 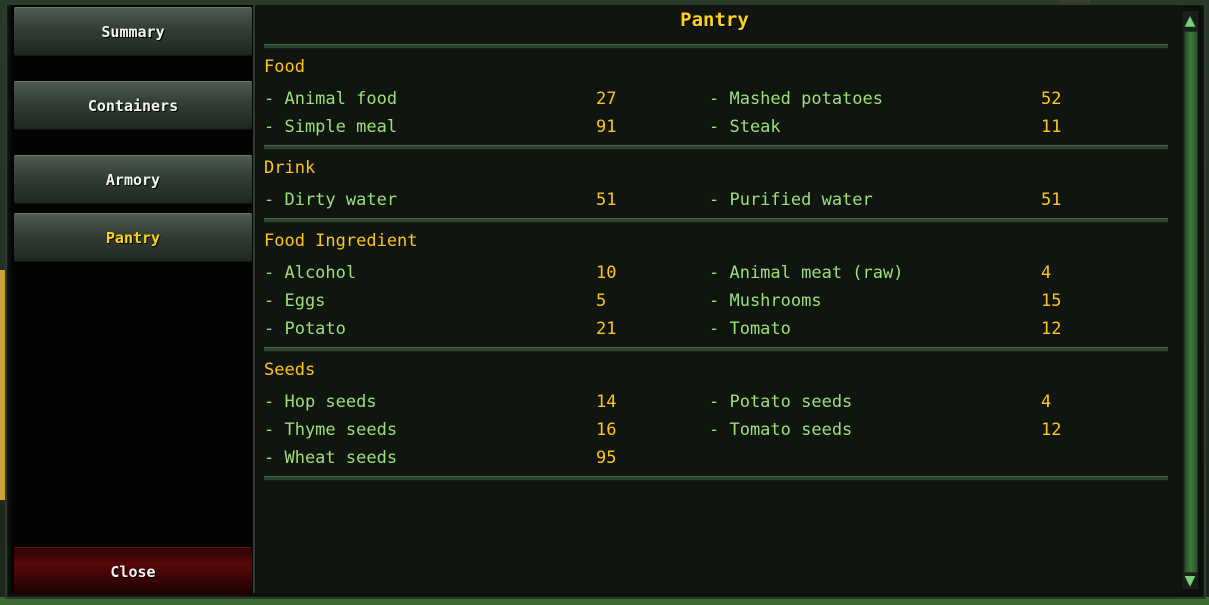 I want to click on scroll-thumb, so click(x=1191, y=302).